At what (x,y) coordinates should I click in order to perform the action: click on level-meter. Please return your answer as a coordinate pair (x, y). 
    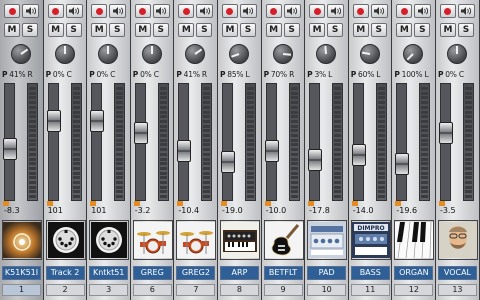
    Looking at the image, I should click on (76, 142).